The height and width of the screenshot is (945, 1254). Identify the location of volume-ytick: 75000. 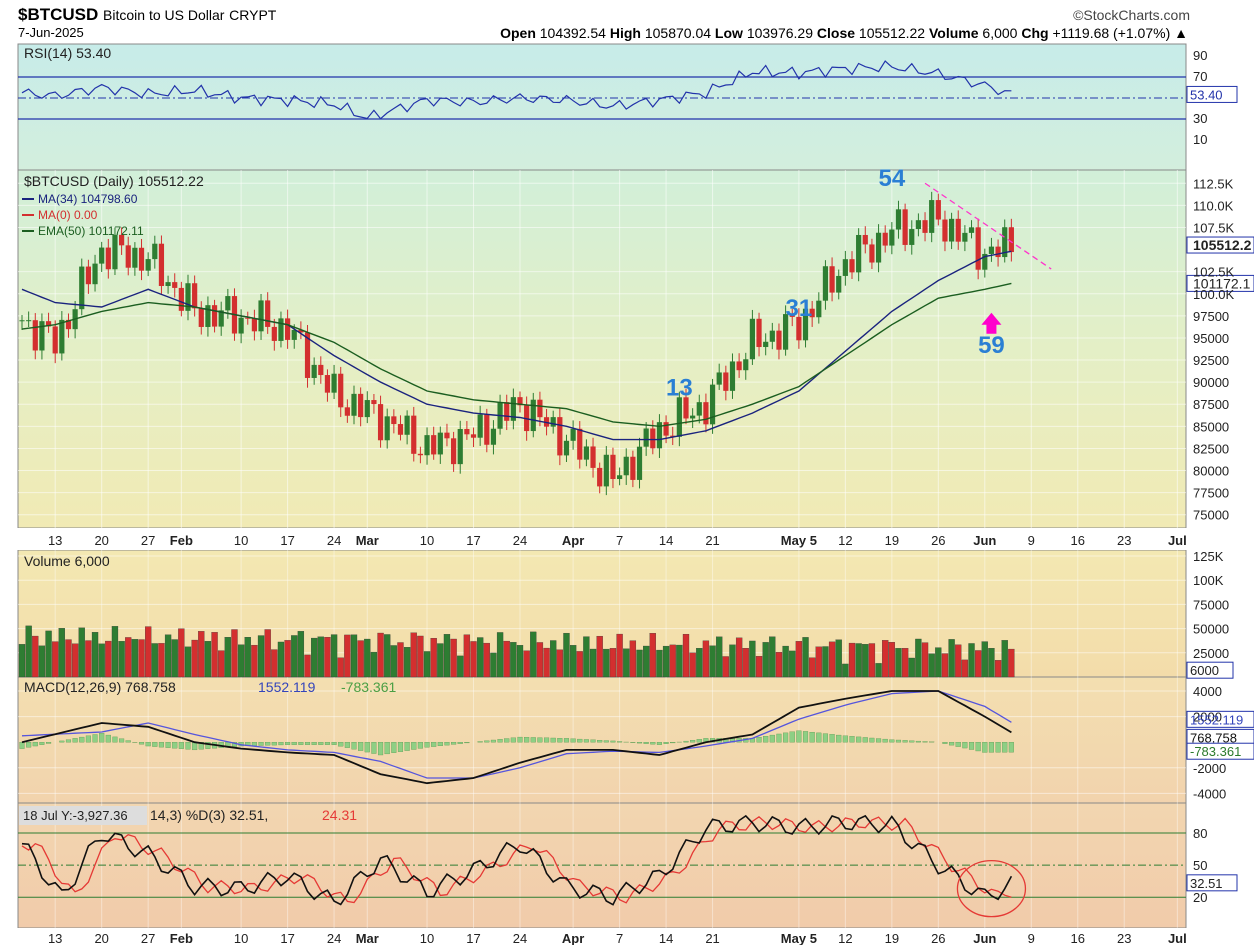
(1211, 604).